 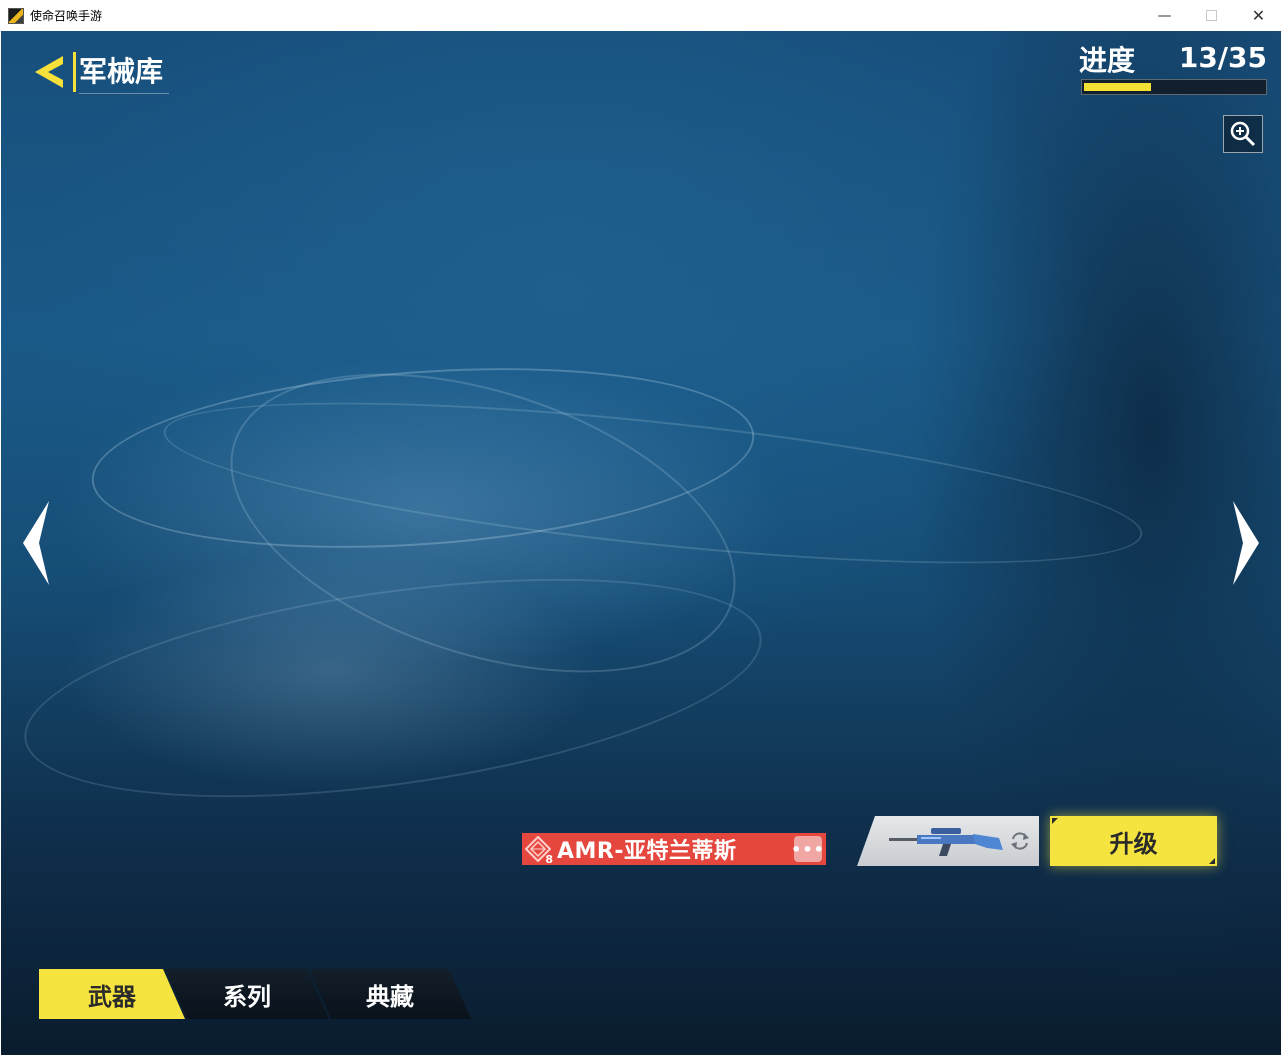 I want to click on zoom-button, so click(x=1243, y=134).